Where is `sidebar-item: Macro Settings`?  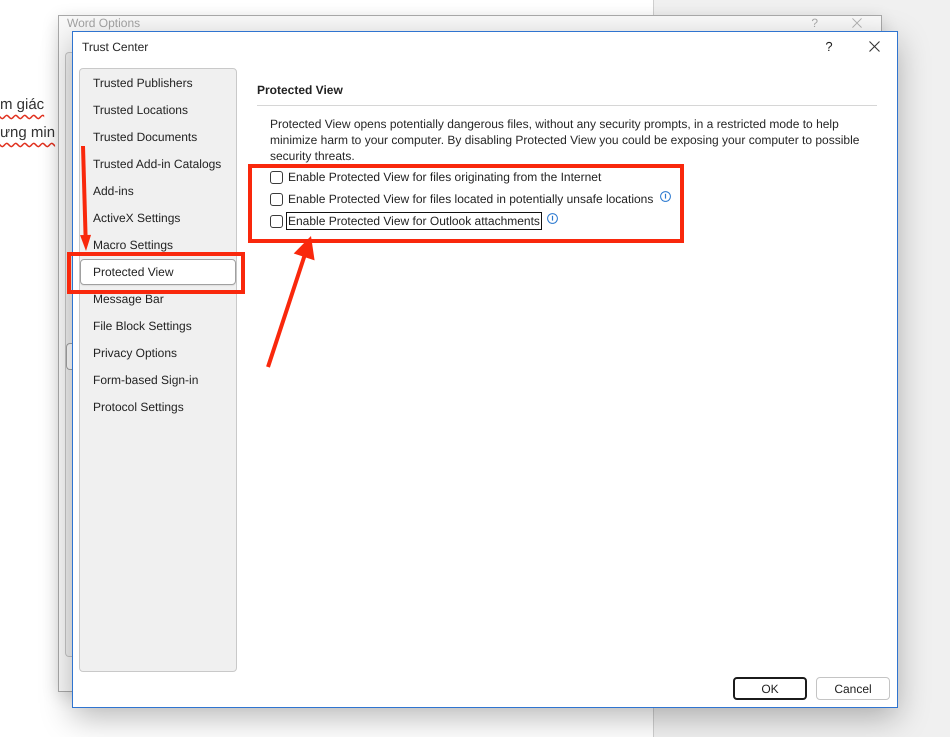
sidebar-item: Macro Settings is located at coordinates (158, 245).